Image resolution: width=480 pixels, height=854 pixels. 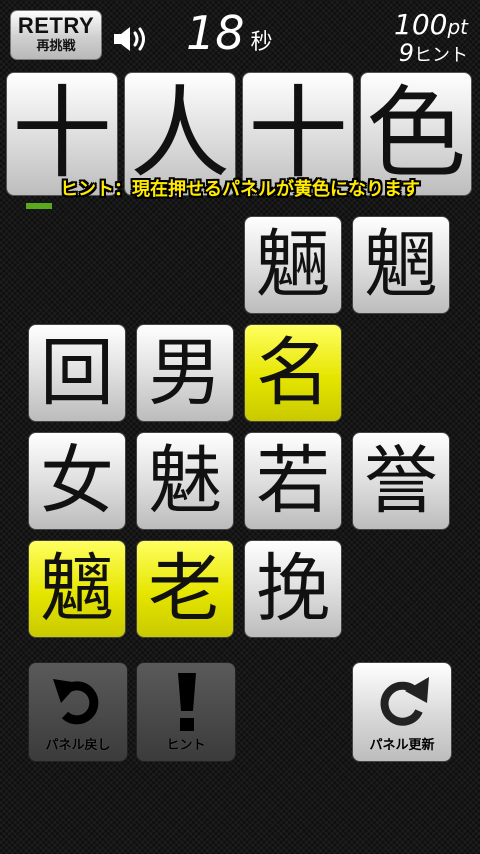 What do you see at coordinates (293, 481) in the screenshot?
I see `panel-tile: 若` at bounding box center [293, 481].